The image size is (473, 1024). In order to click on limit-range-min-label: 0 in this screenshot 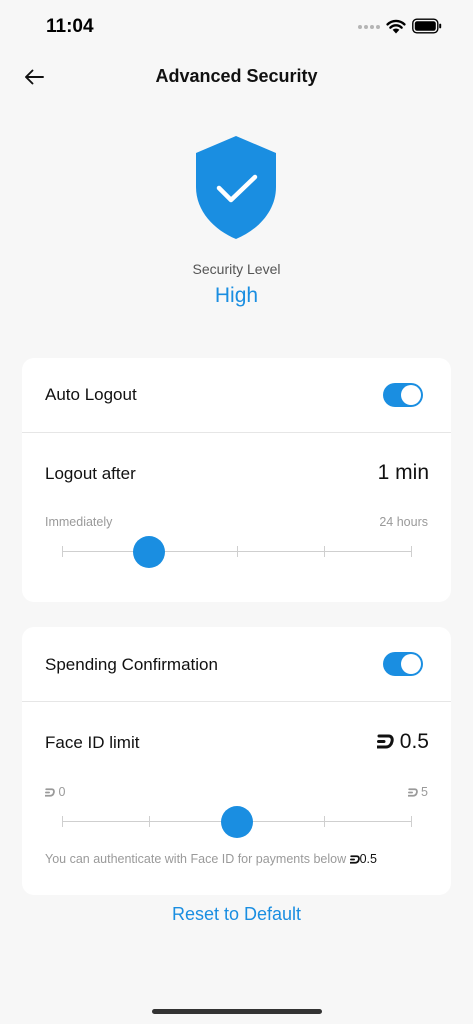, I will do `click(55, 792)`.